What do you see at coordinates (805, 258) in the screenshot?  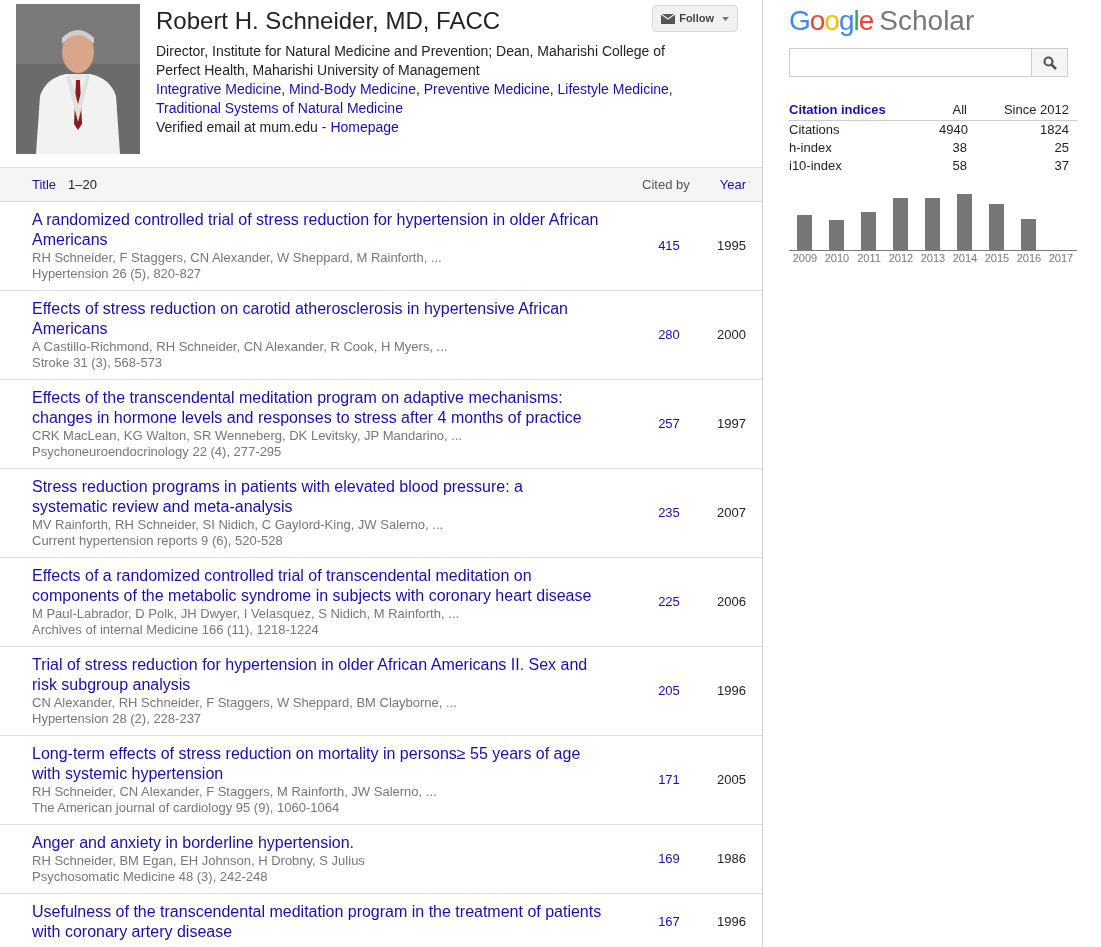 I see `year-label: 2009` at bounding box center [805, 258].